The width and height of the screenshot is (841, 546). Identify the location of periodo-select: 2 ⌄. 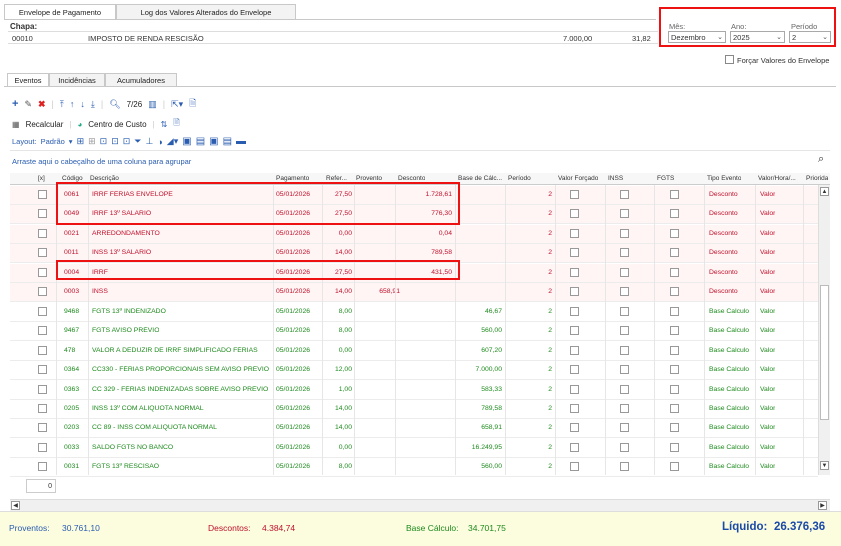
(810, 37).